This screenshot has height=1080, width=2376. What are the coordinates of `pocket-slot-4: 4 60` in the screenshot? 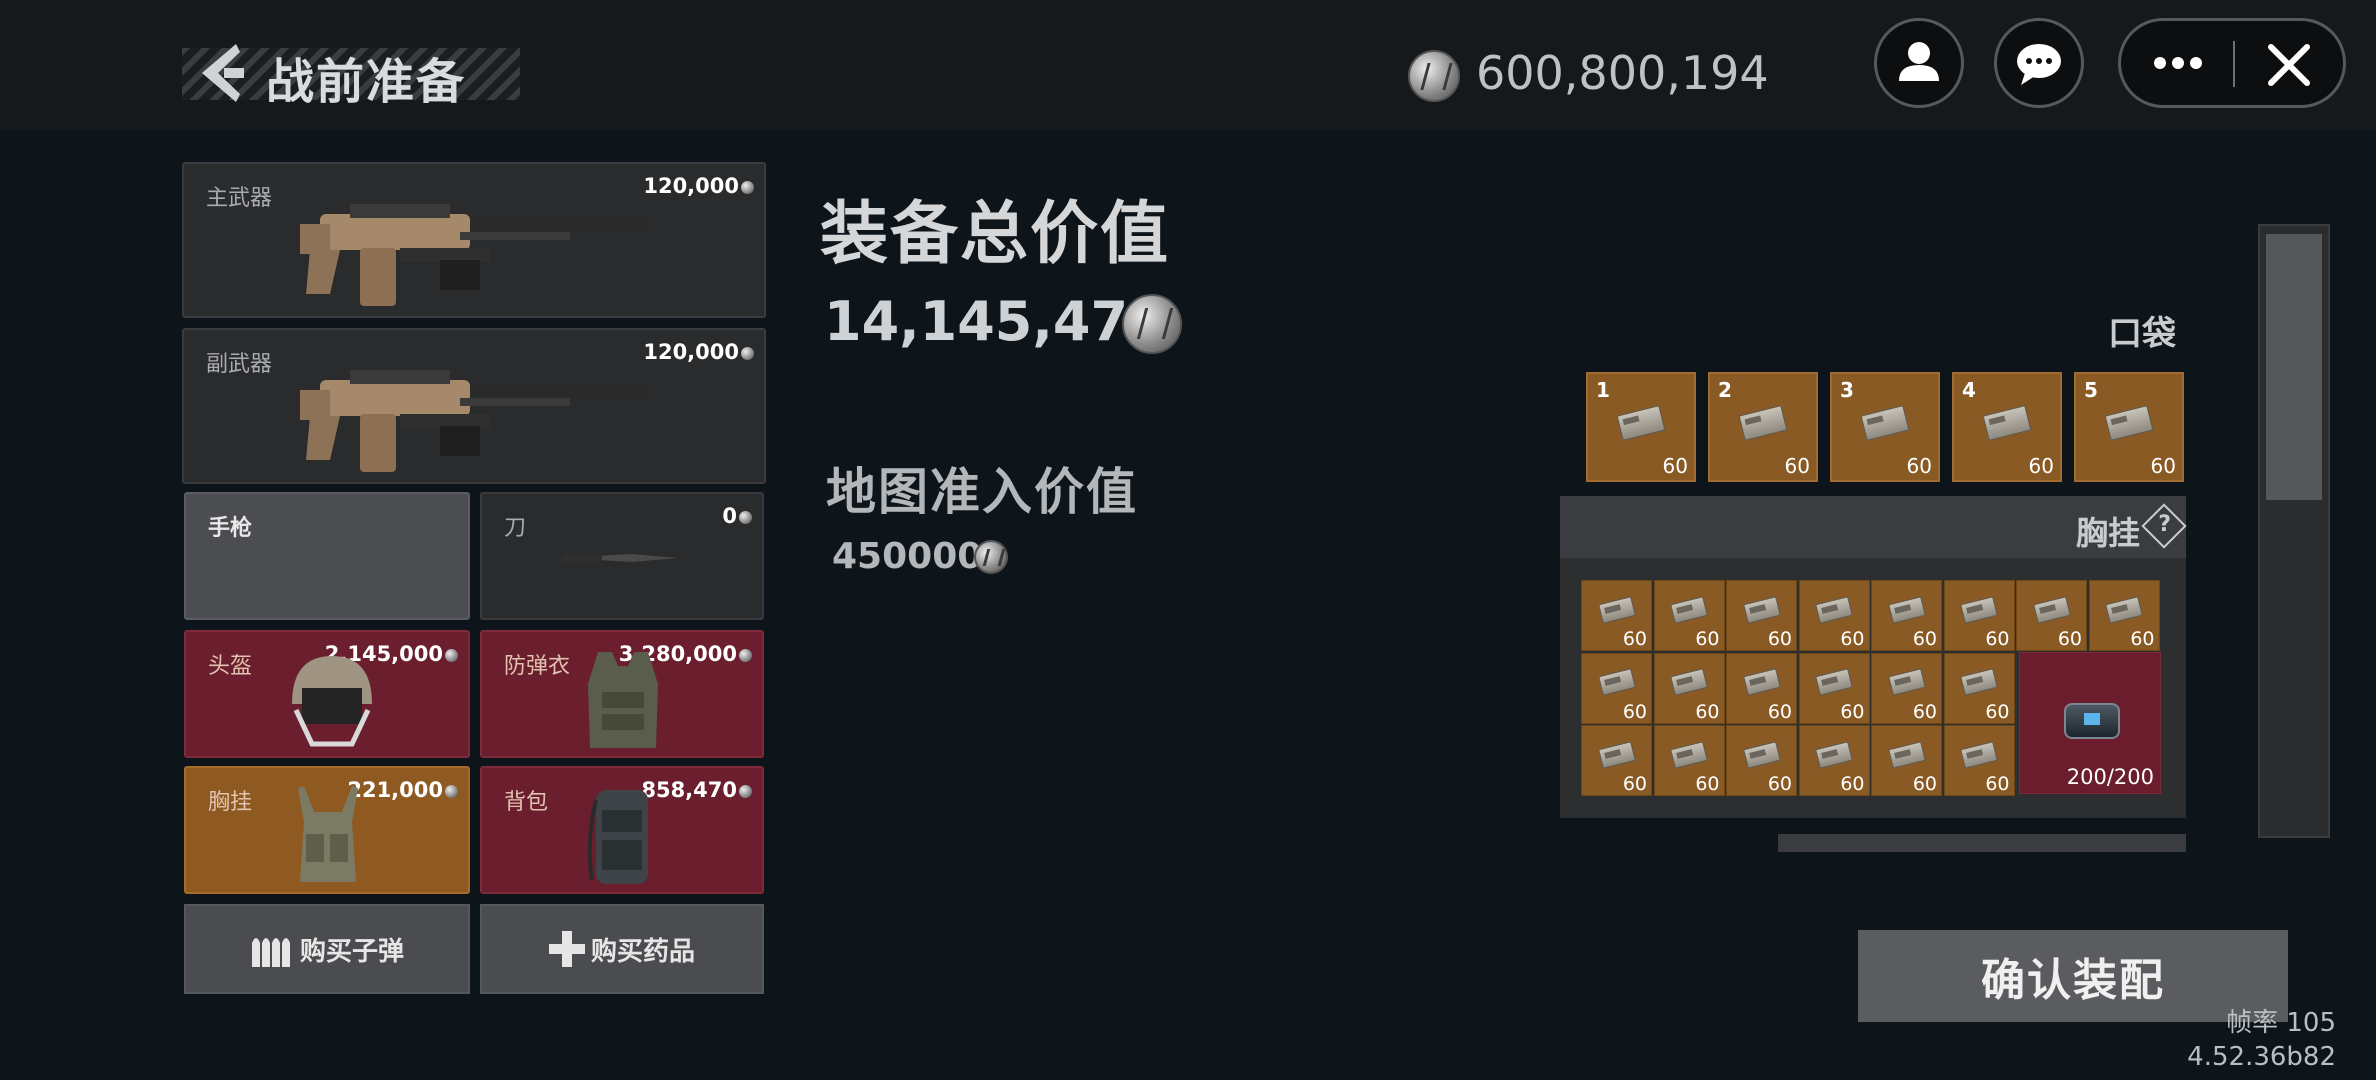 It's located at (2007, 427).